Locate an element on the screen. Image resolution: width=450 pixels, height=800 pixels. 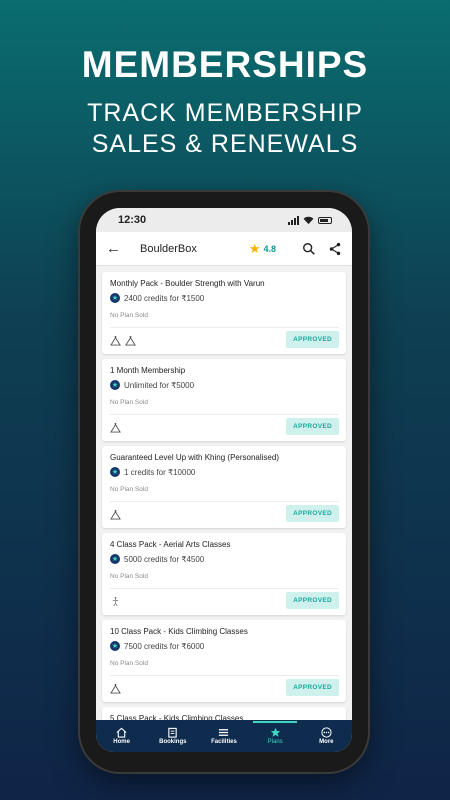
status-icons is located at coordinates (310, 220).